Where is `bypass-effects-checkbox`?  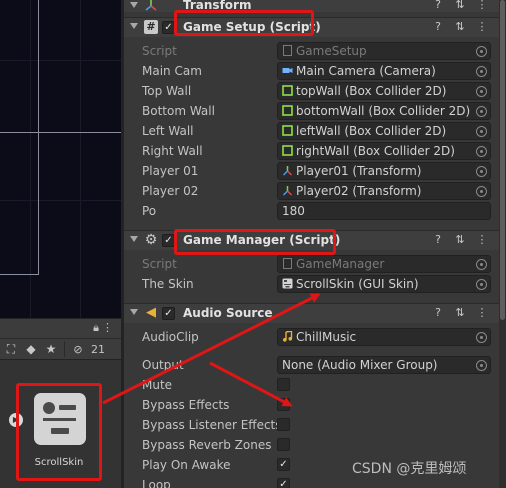 bypass-effects-checkbox is located at coordinates (283, 404).